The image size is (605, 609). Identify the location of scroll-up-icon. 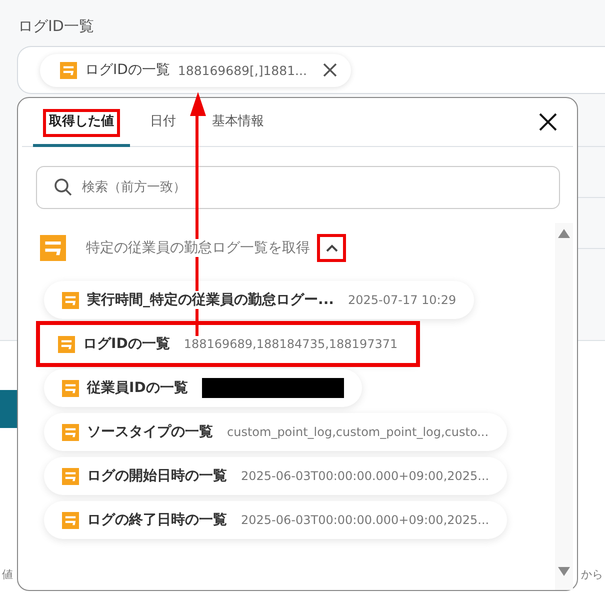
(564, 233).